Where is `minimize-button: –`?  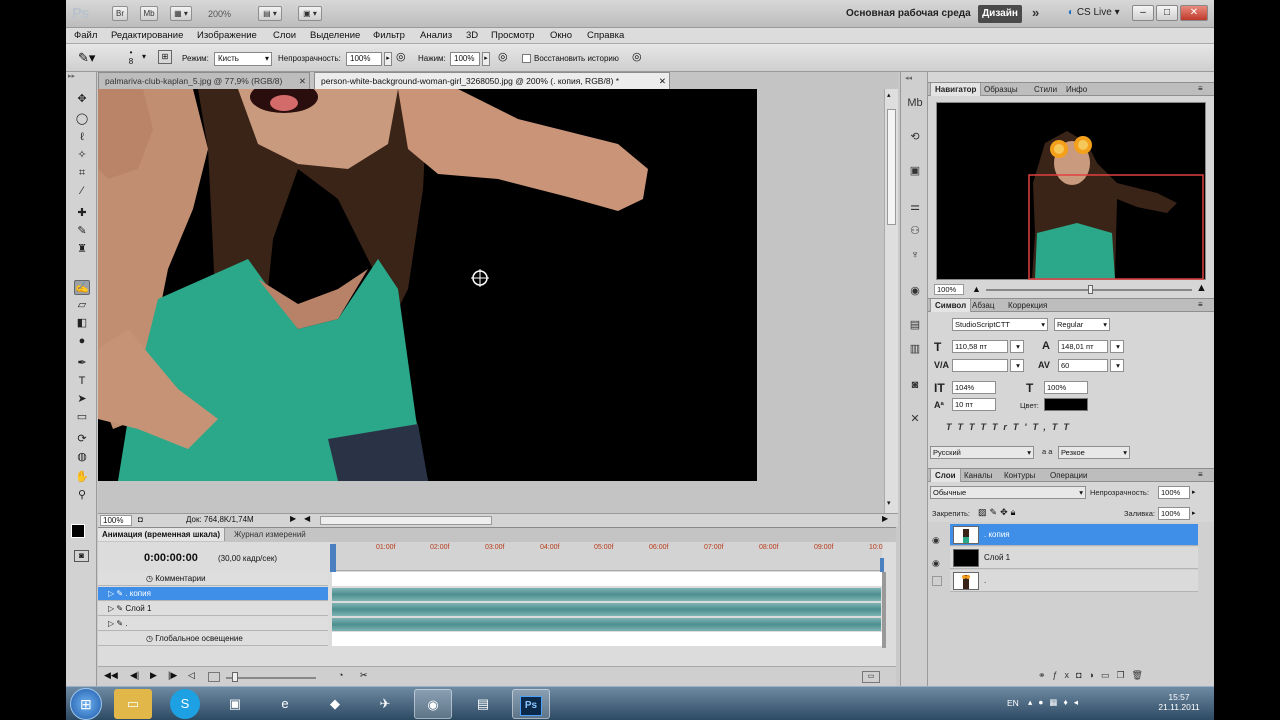
minimize-button: – is located at coordinates (1143, 13).